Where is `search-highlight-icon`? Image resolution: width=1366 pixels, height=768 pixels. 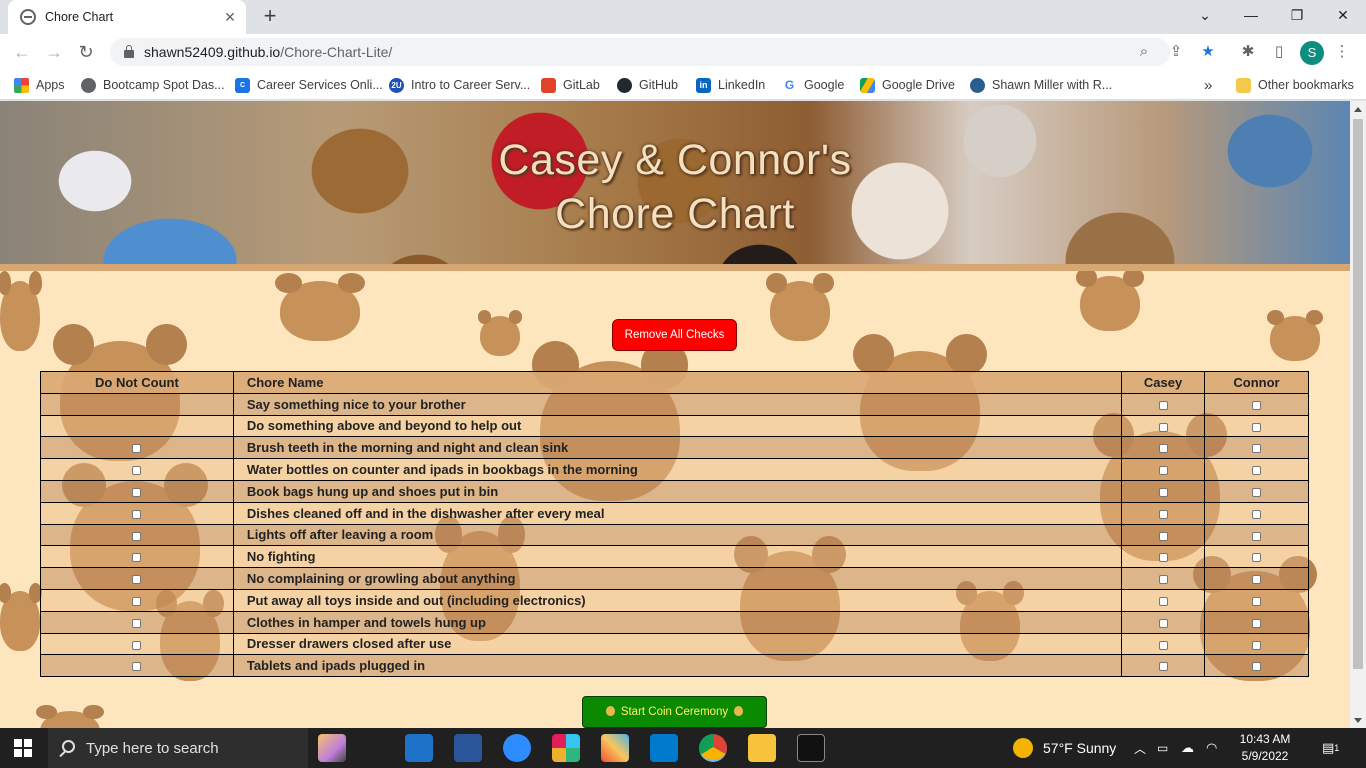
search-highlight-icon is located at coordinates (332, 748).